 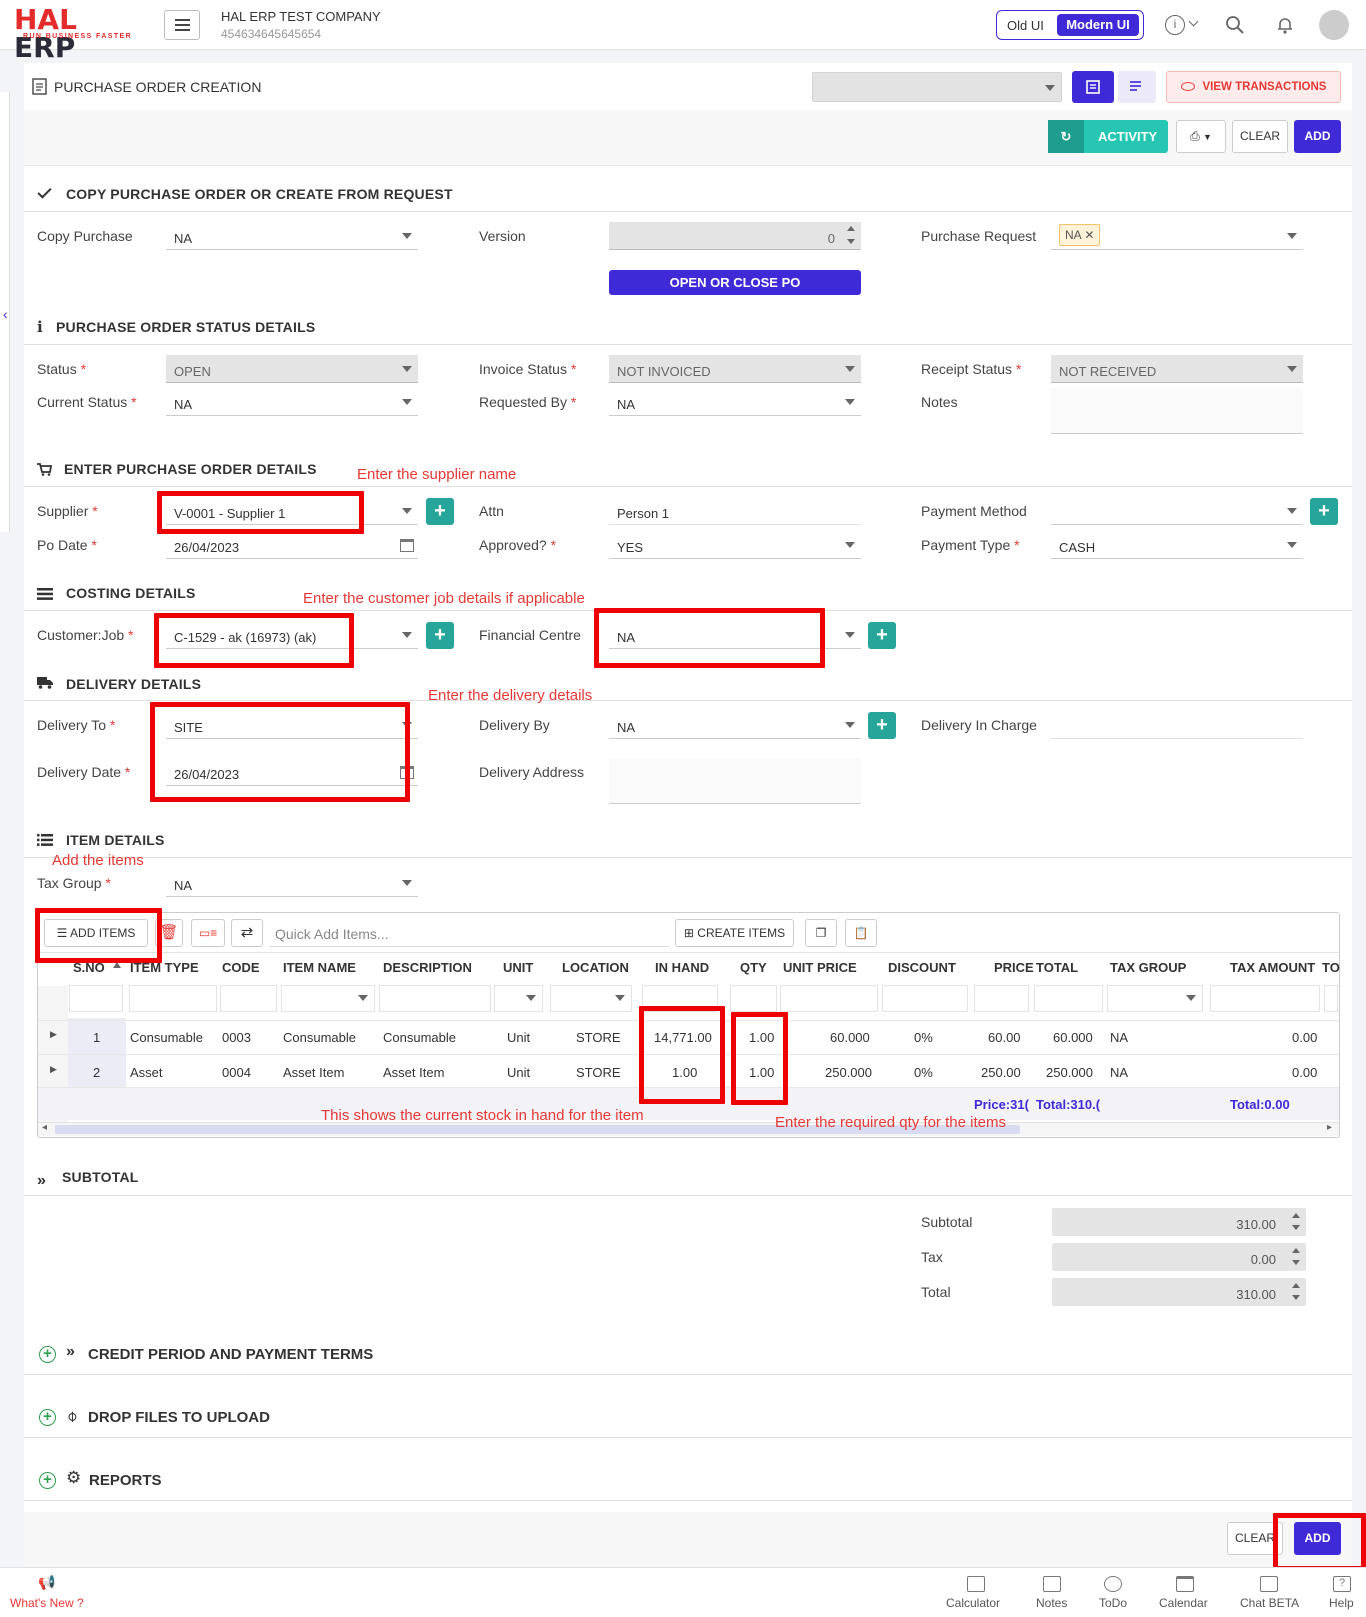 I want to click on copy-rows-button: ❐, so click(x=821, y=933).